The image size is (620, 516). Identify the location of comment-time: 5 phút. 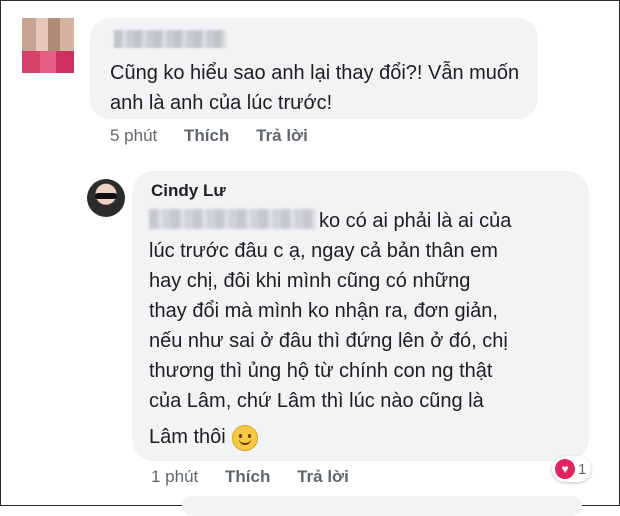
(133, 135).